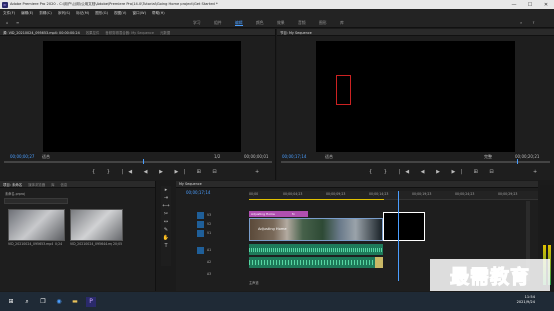  Describe the element at coordinates (59, 302) in the screenshot. I see `browser-icon: ◉` at that location.